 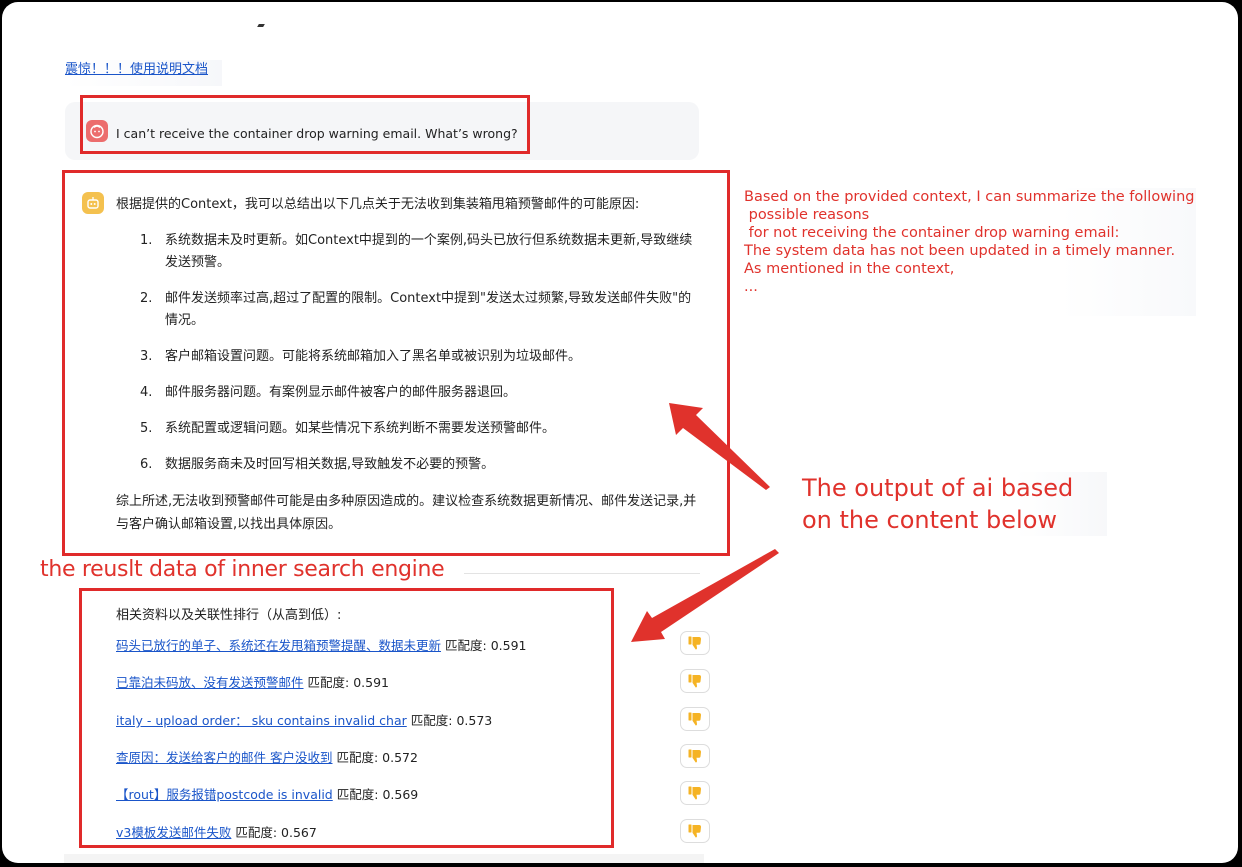 What do you see at coordinates (346, 718) in the screenshot?
I see `results-highlight-box` at bounding box center [346, 718].